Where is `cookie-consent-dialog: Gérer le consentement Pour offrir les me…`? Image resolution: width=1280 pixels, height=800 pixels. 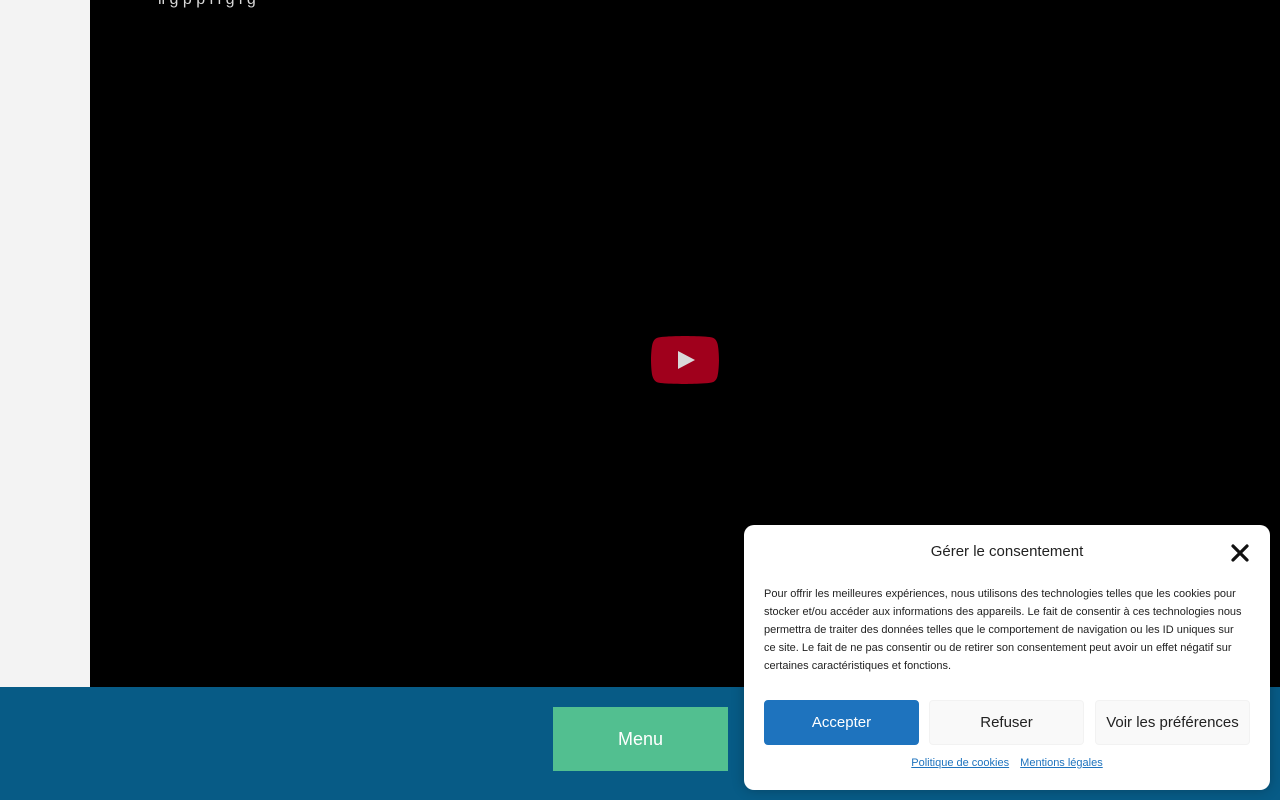
cookie-consent-dialog: Gérer le consentement Pour offrir les me… is located at coordinates (1007, 657).